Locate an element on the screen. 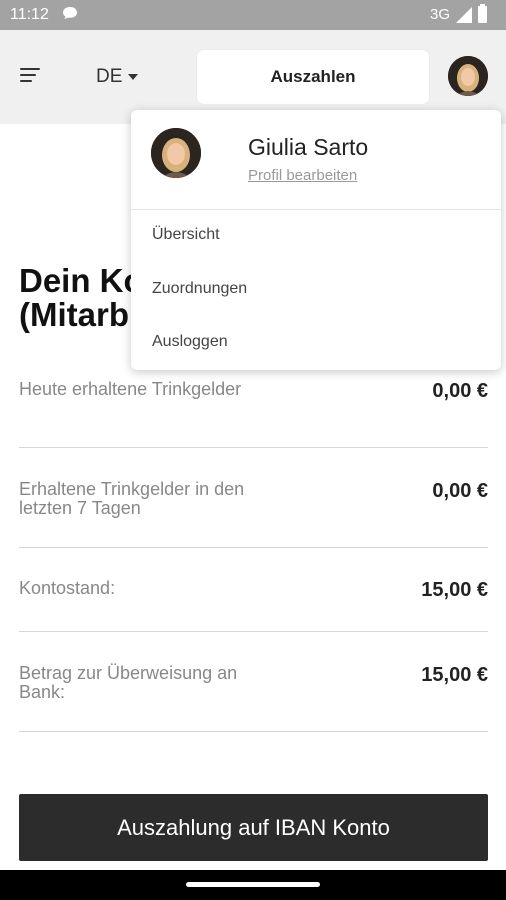  edit-profile-link: Profil bearbeiten is located at coordinates (302, 175).